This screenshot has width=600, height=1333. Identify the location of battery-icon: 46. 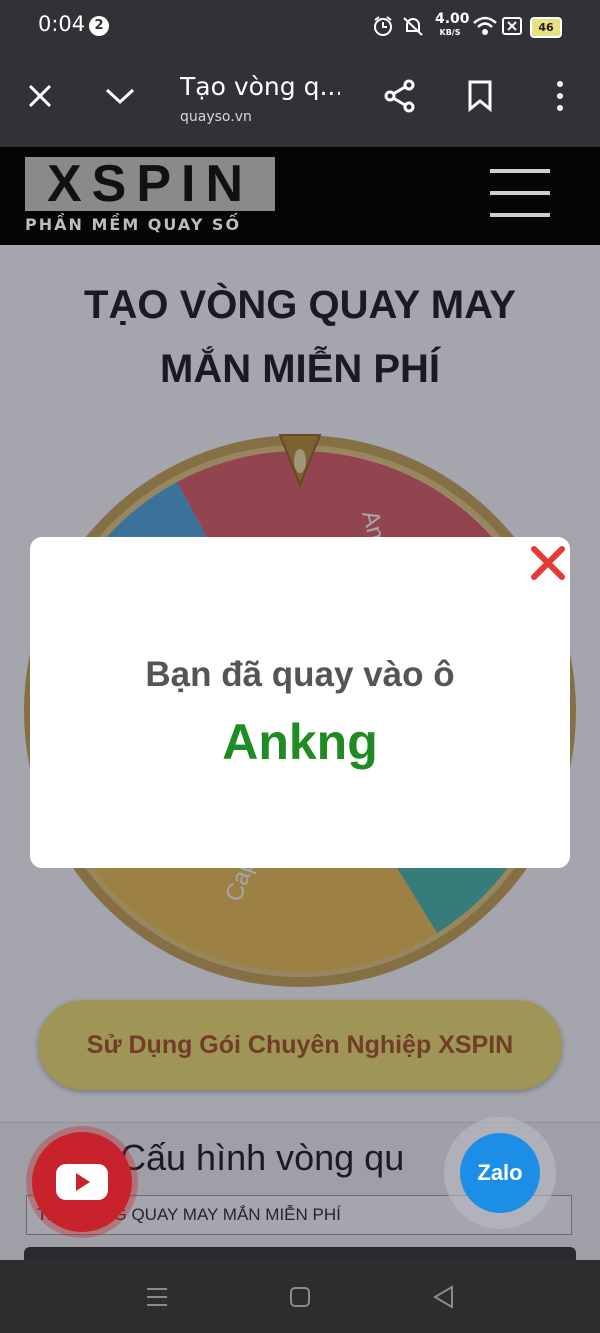
(546, 27).